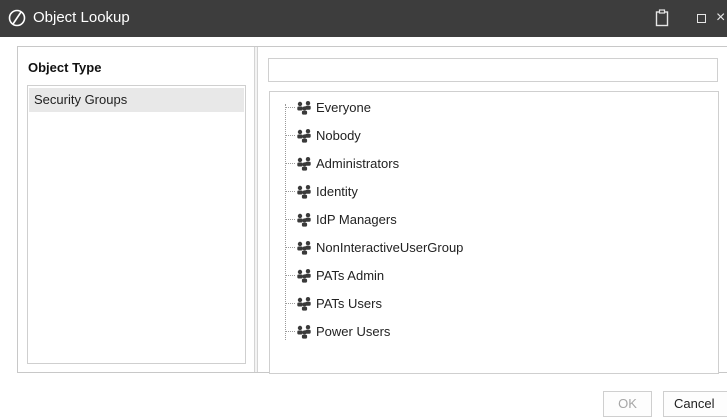  I want to click on tree-item: PATs Admin, so click(435, 276).